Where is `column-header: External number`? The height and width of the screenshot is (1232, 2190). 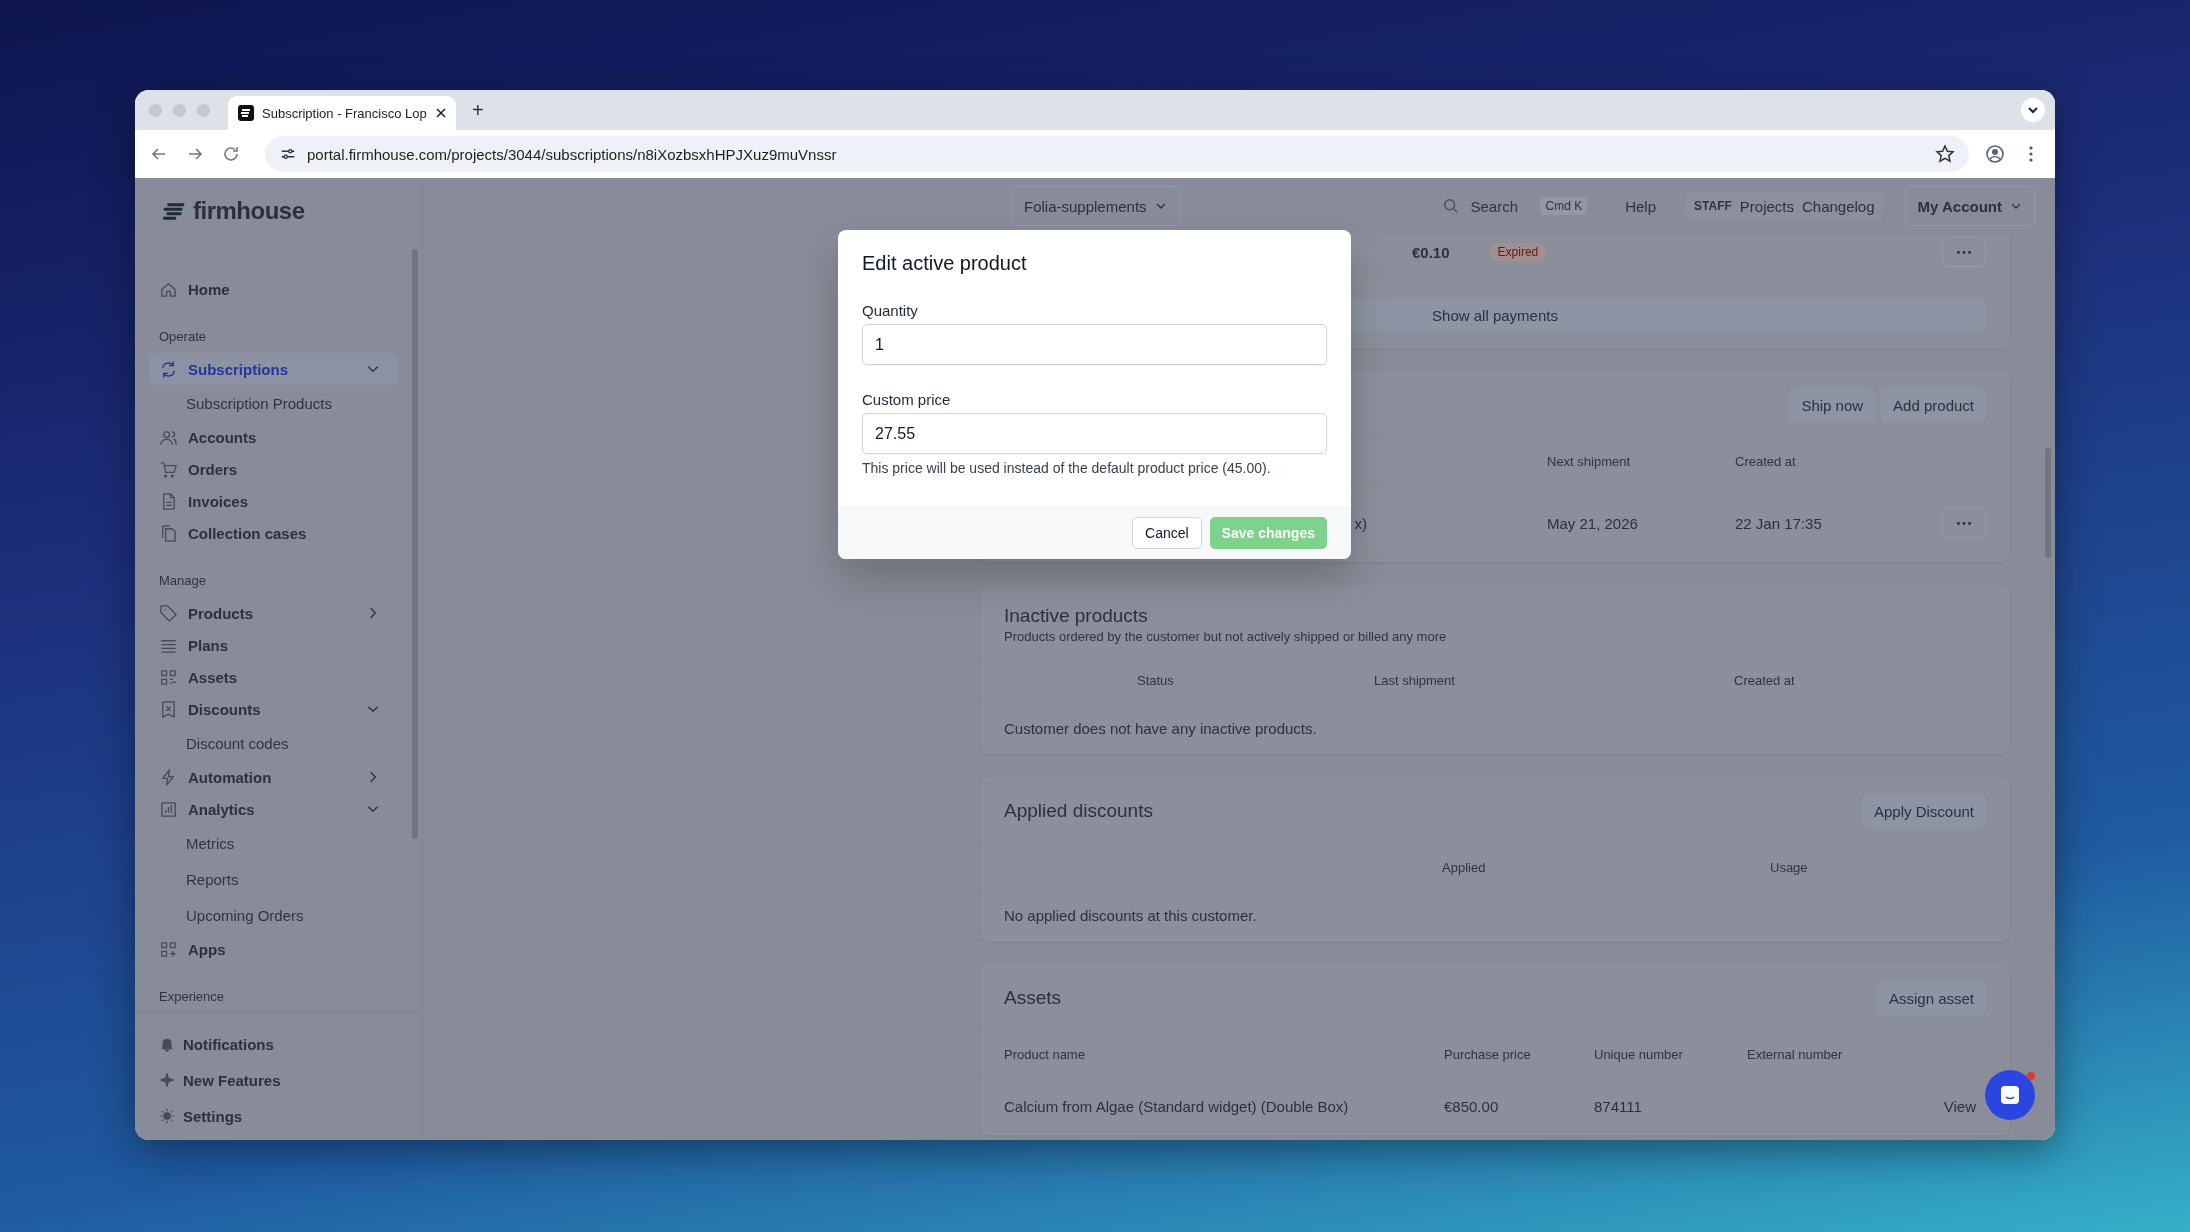
column-header: External number is located at coordinates (1795, 1054).